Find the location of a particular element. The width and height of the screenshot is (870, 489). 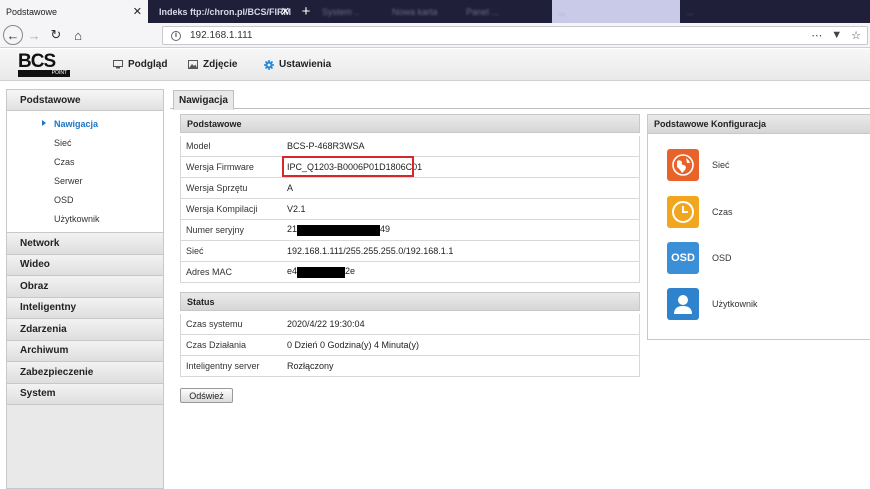

user-icon is located at coordinates (683, 304).